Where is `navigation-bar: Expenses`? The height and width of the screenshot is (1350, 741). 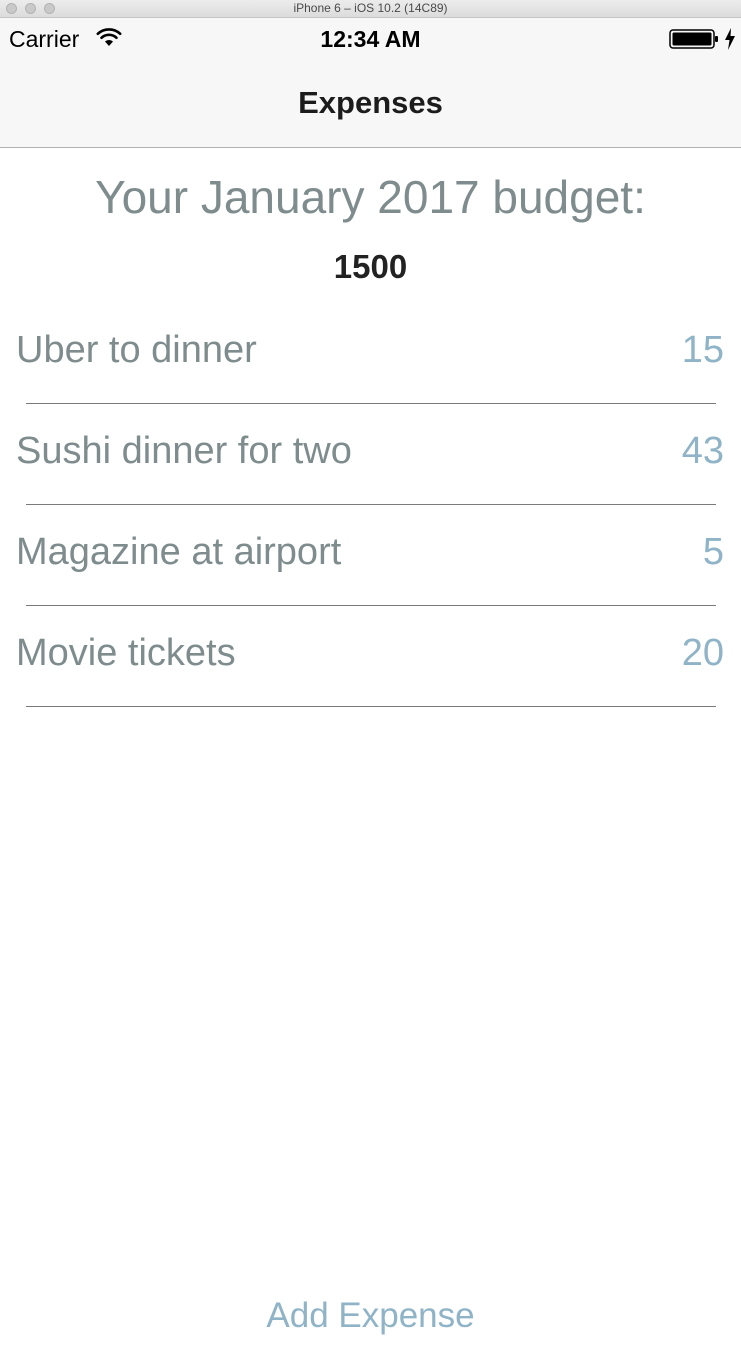
navigation-bar: Expenses is located at coordinates (370, 104).